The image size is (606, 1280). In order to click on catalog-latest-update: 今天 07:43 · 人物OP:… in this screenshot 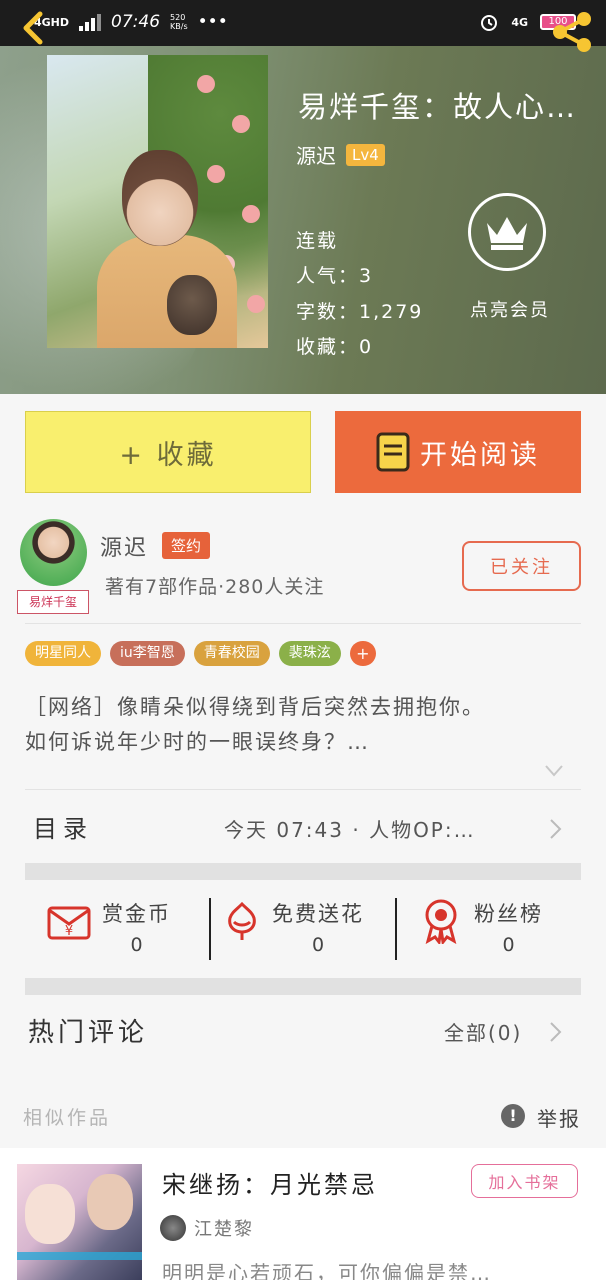, I will do `click(350, 828)`.